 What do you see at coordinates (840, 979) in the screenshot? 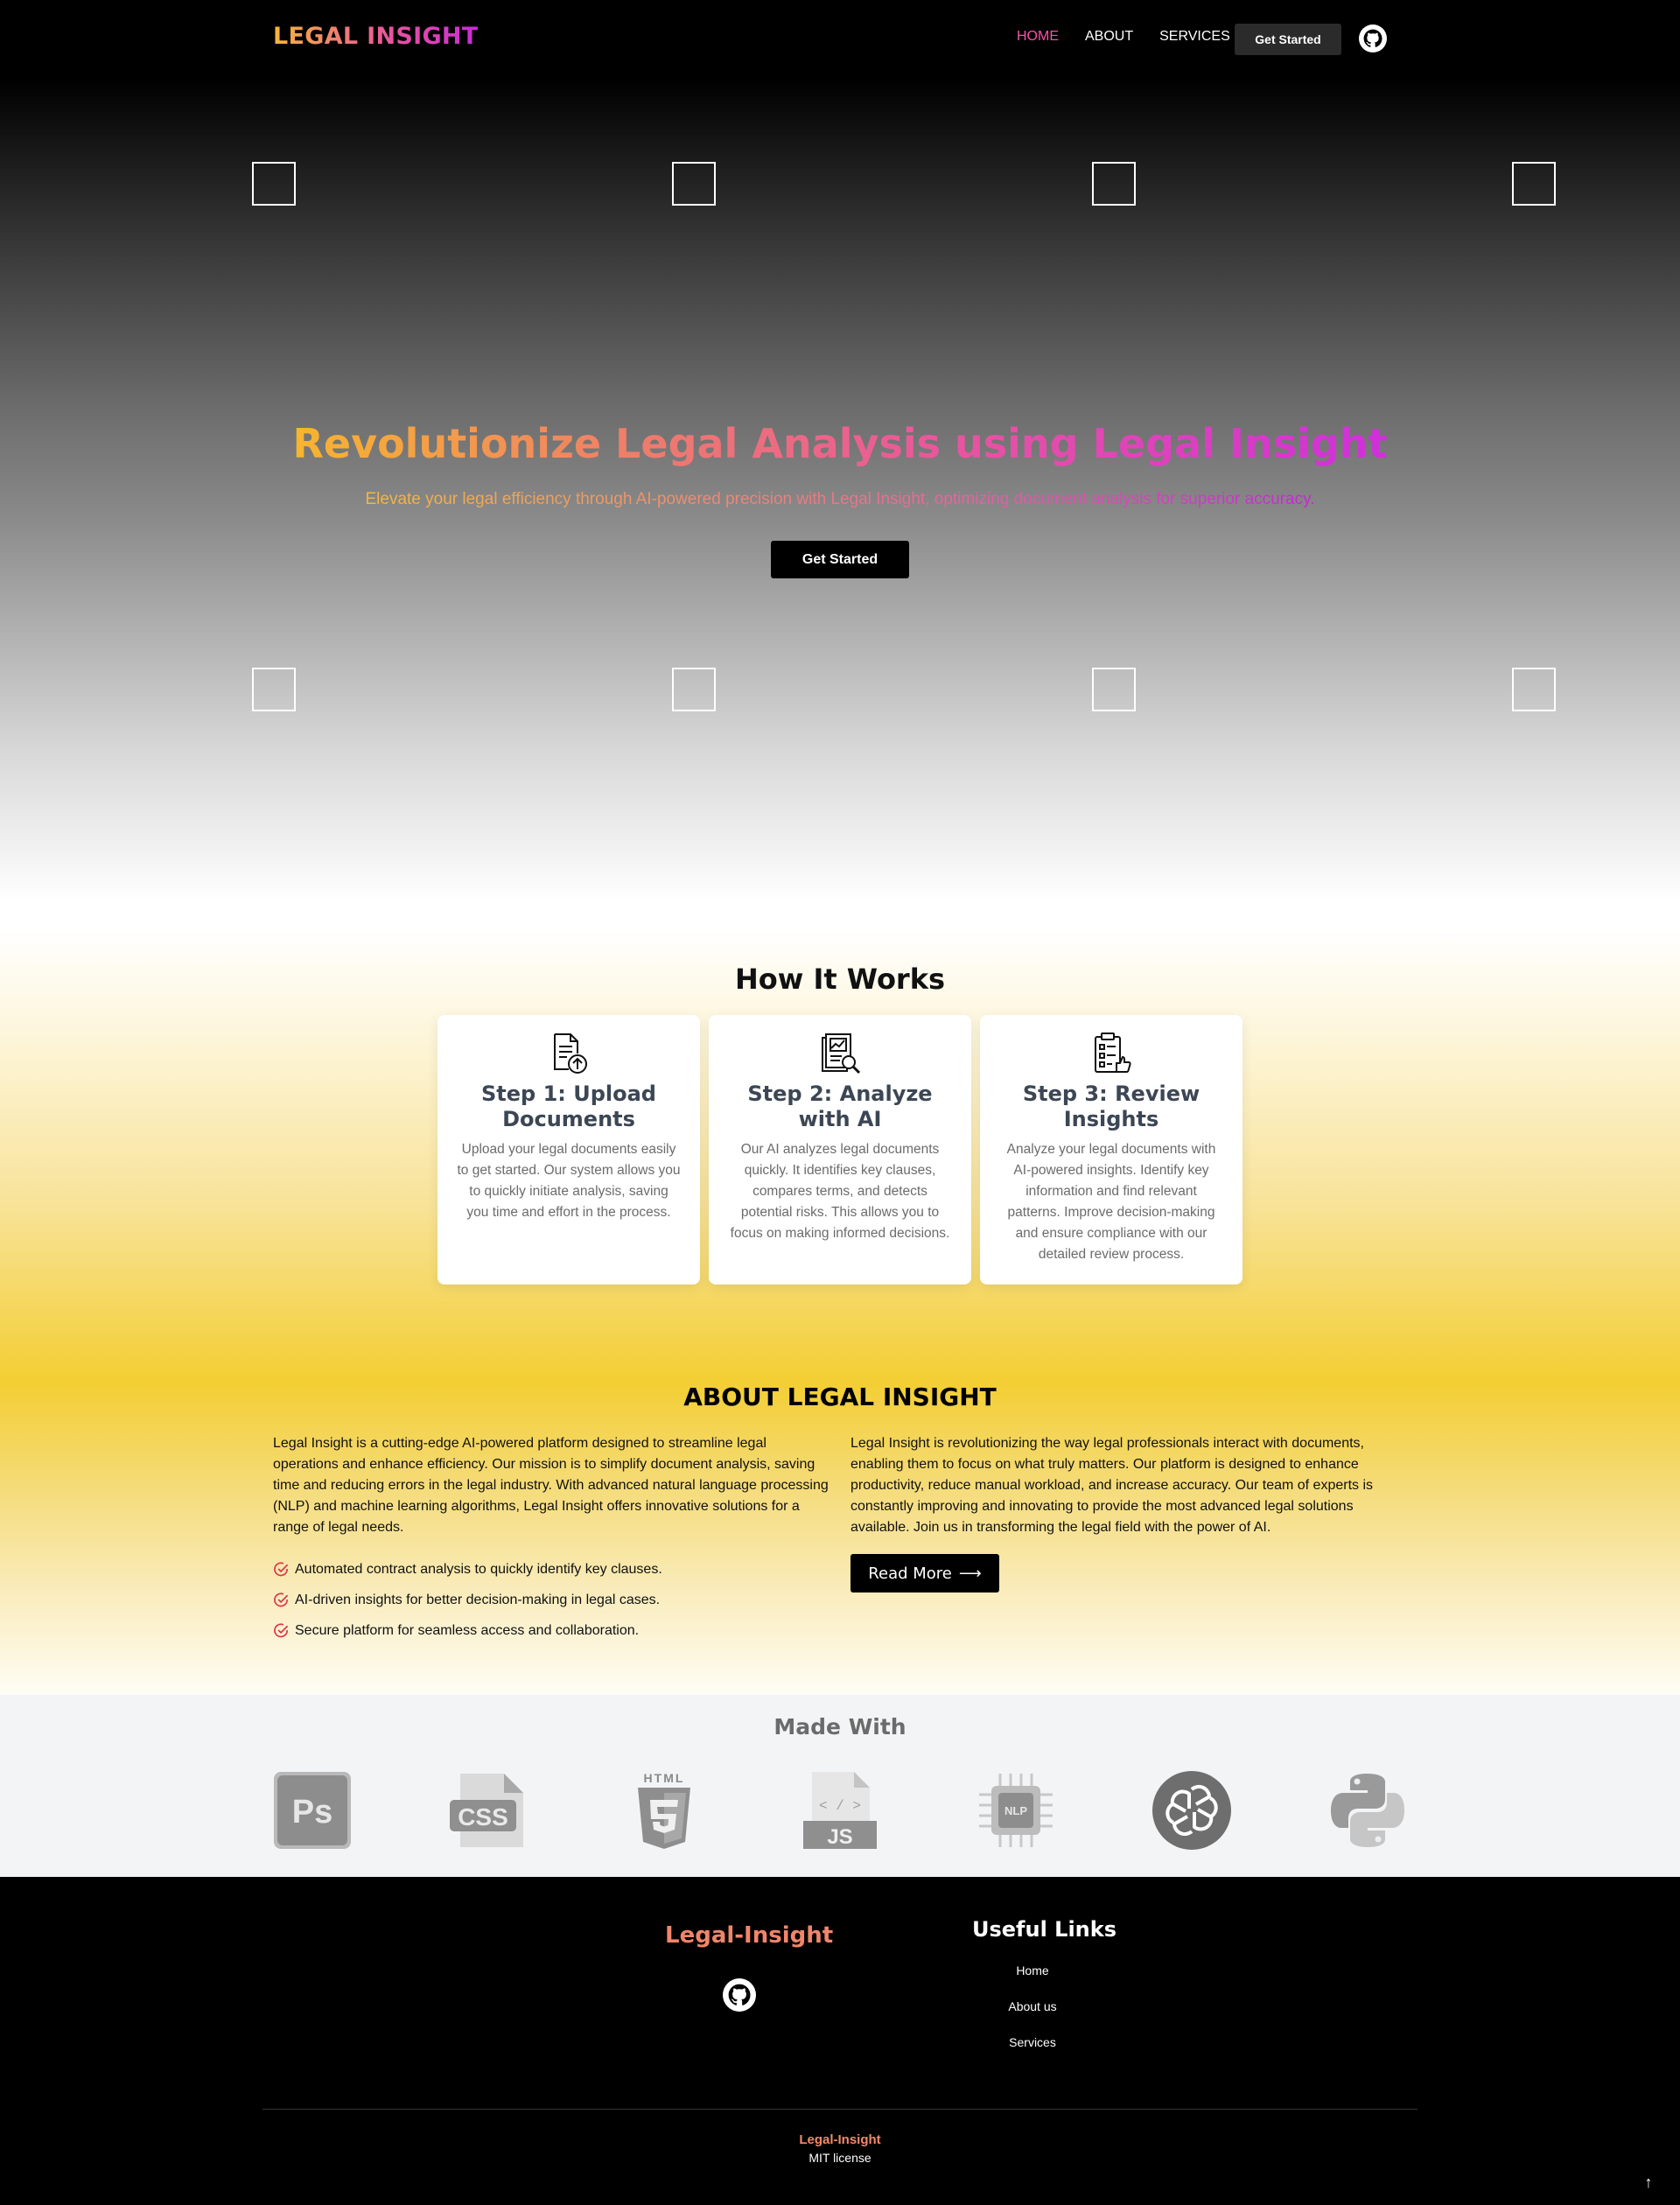
I see `how-it-works-title: How It Works` at bounding box center [840, 979].